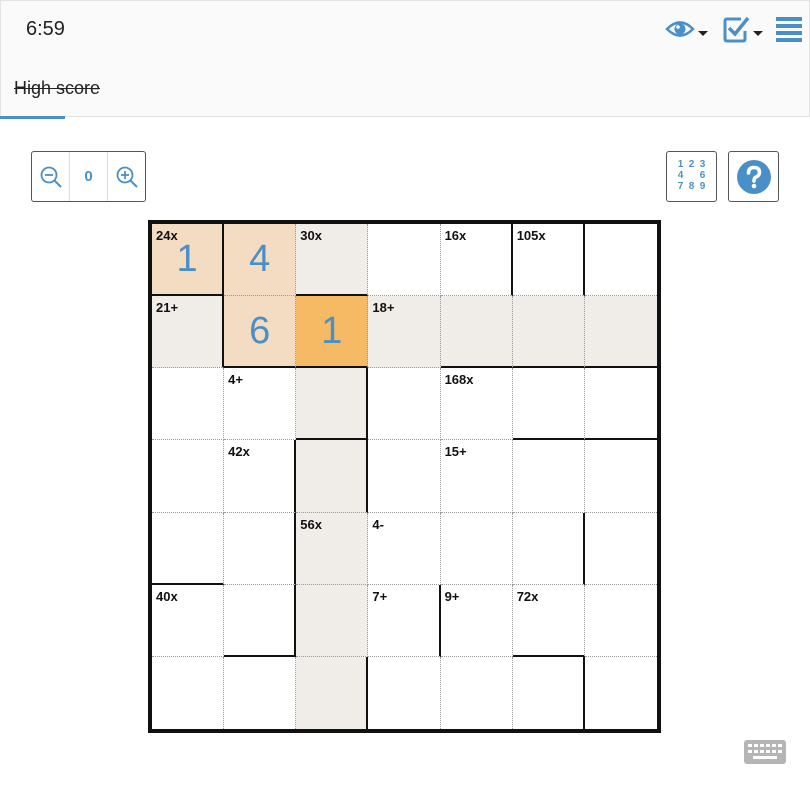  What do you see at coordinates (188, 332) in the screenshot?
I see `grid-cell: 21+` at bounding box center [188, 332].